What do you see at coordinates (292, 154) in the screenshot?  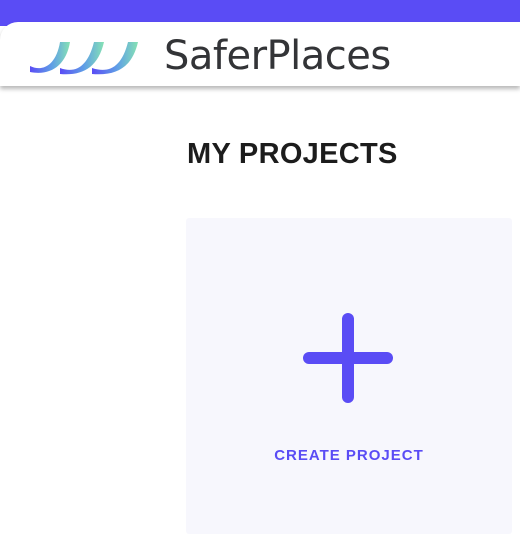 I see `page-title: MY PROJECTS` at bounding box center [292, 154].